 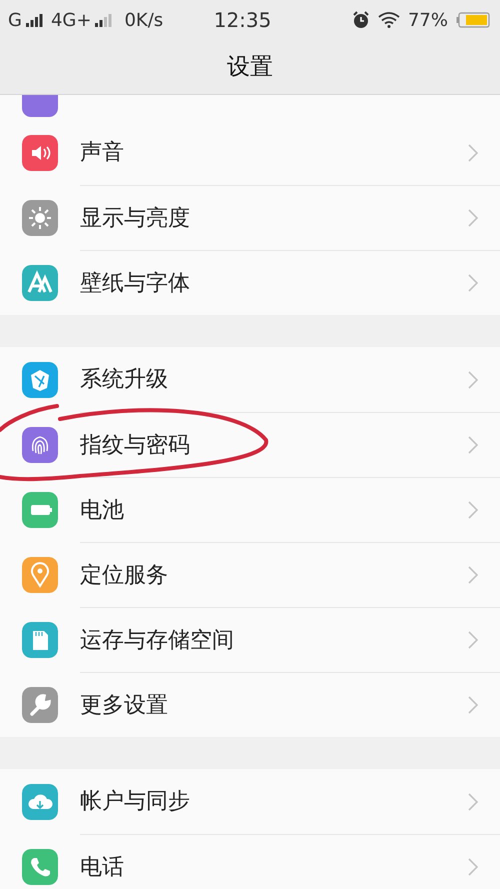 I want to click on item-label: 帐户与同步, so click(x=135, y=802).